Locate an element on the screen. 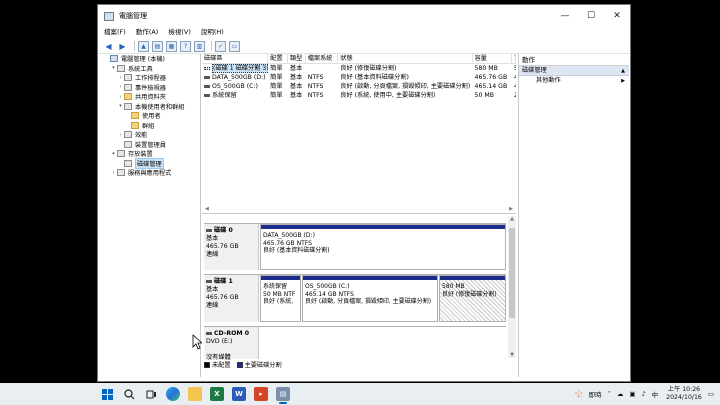  disk-list-icon: ▥ is located at coordinates (199, 46).